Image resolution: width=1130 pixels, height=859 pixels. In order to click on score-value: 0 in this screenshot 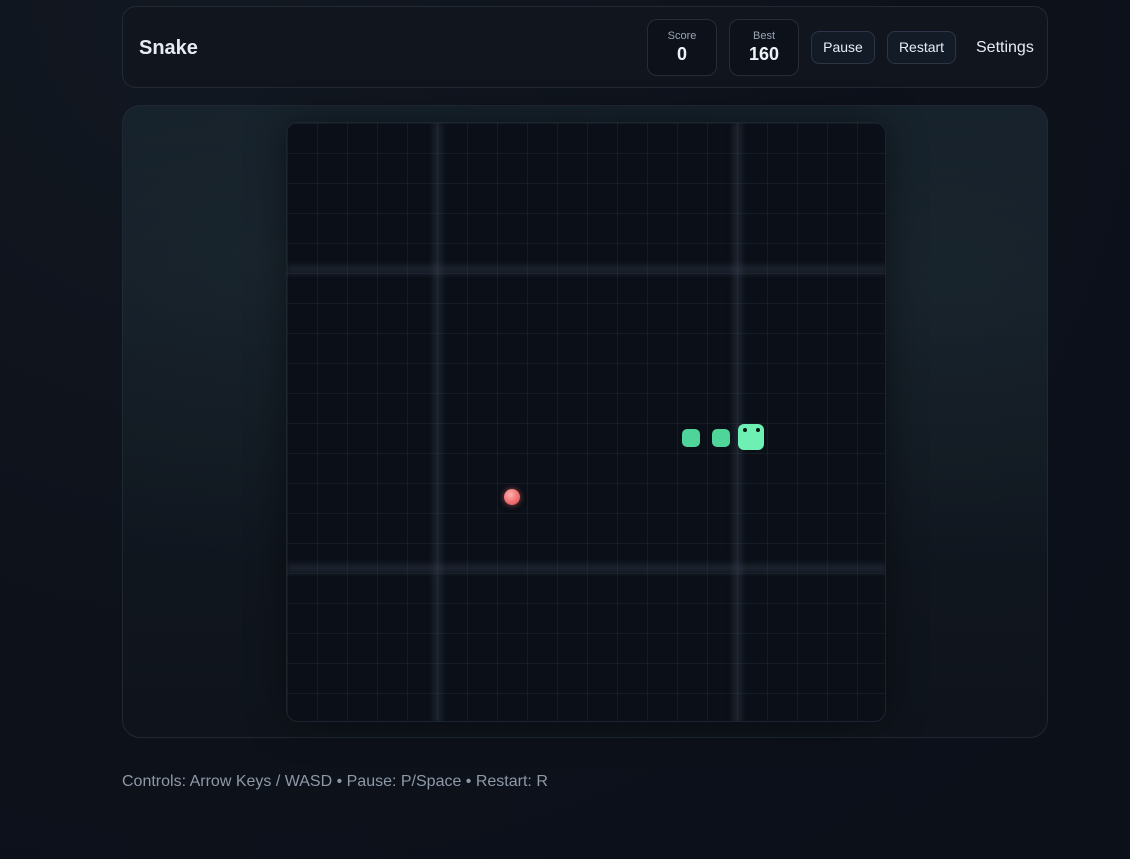, I will do `click(681, 54)`.